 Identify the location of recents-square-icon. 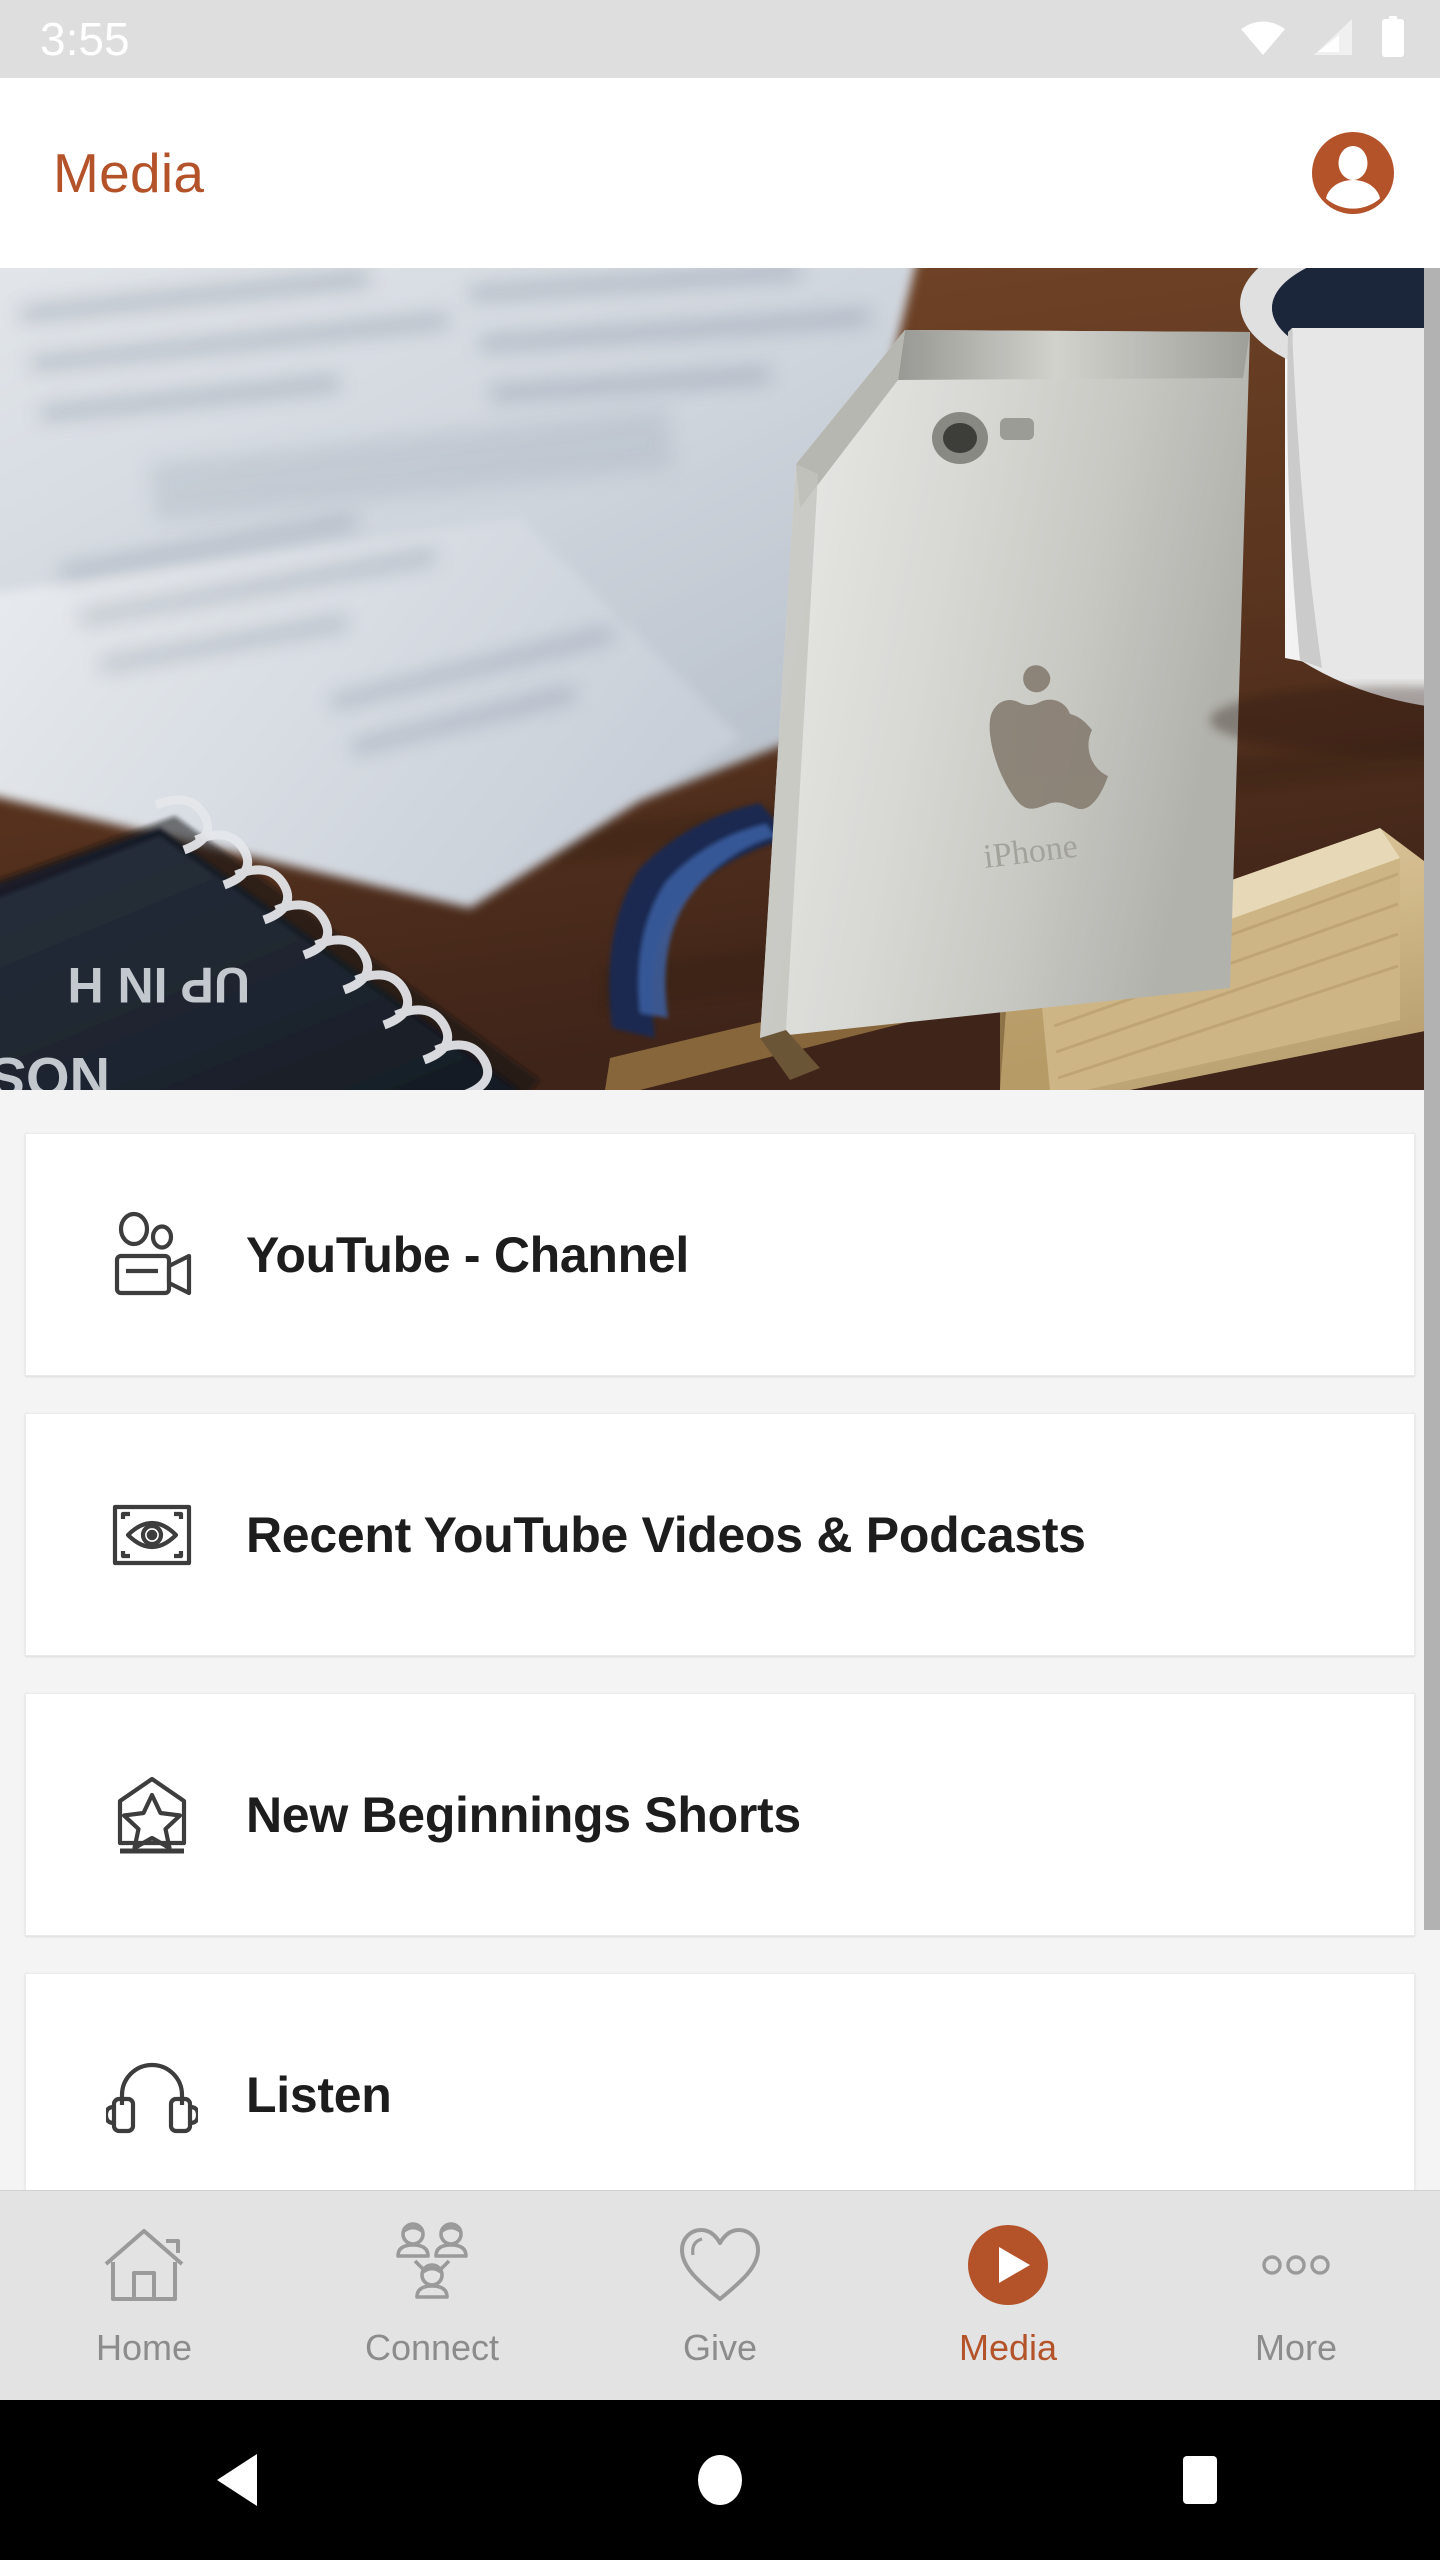
(1200, 2480).